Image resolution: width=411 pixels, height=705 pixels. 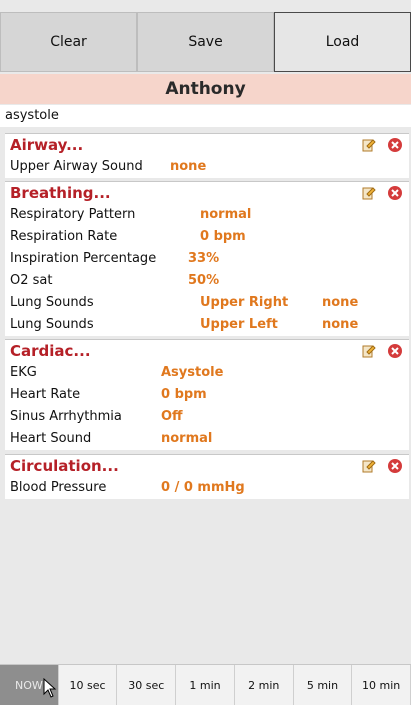 I want to click on row-label: Heart Rate, so click(x=45, y=394).